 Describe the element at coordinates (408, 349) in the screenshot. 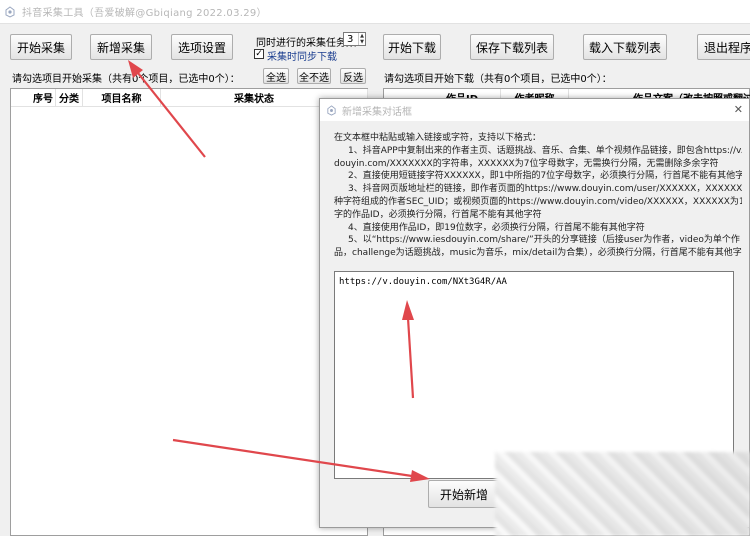

I see `arrow-to-textarea` at that location.